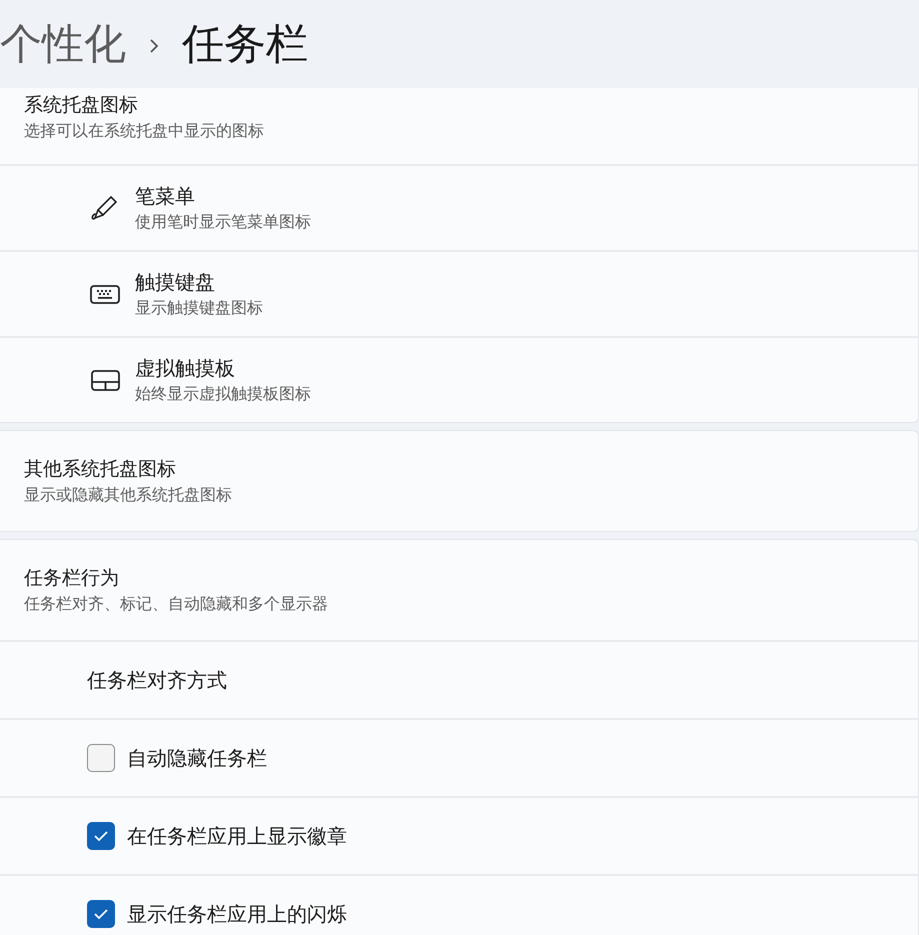 The height and width of the screenshot is (935, 919). What do you see at coordinates (223, 394) in the screenshot?
I see `setting-description: 始终显示虚拟触摸板图标` at bounding box center [223, 394].